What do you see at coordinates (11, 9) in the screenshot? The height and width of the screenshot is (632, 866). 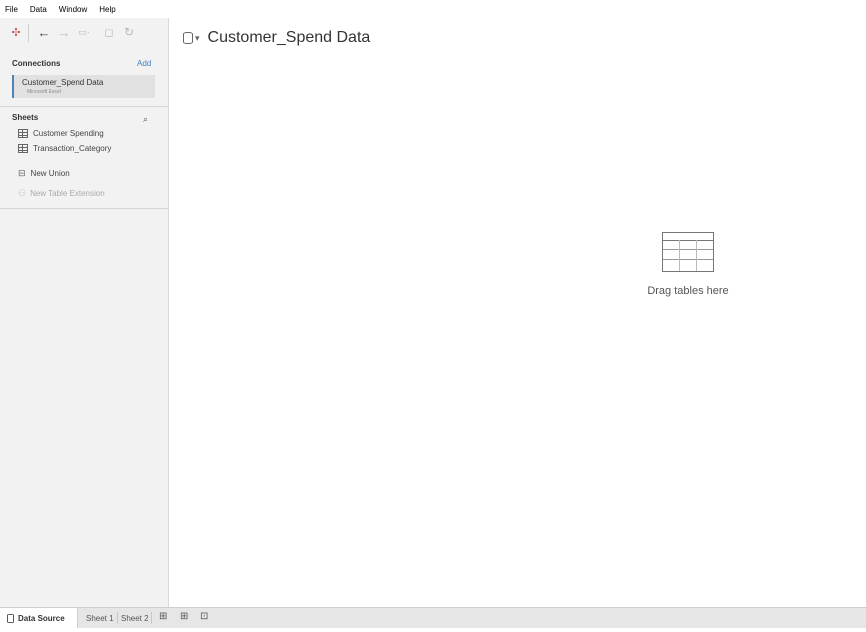 I see `menu-file: File` at bounding box center [11, 9].